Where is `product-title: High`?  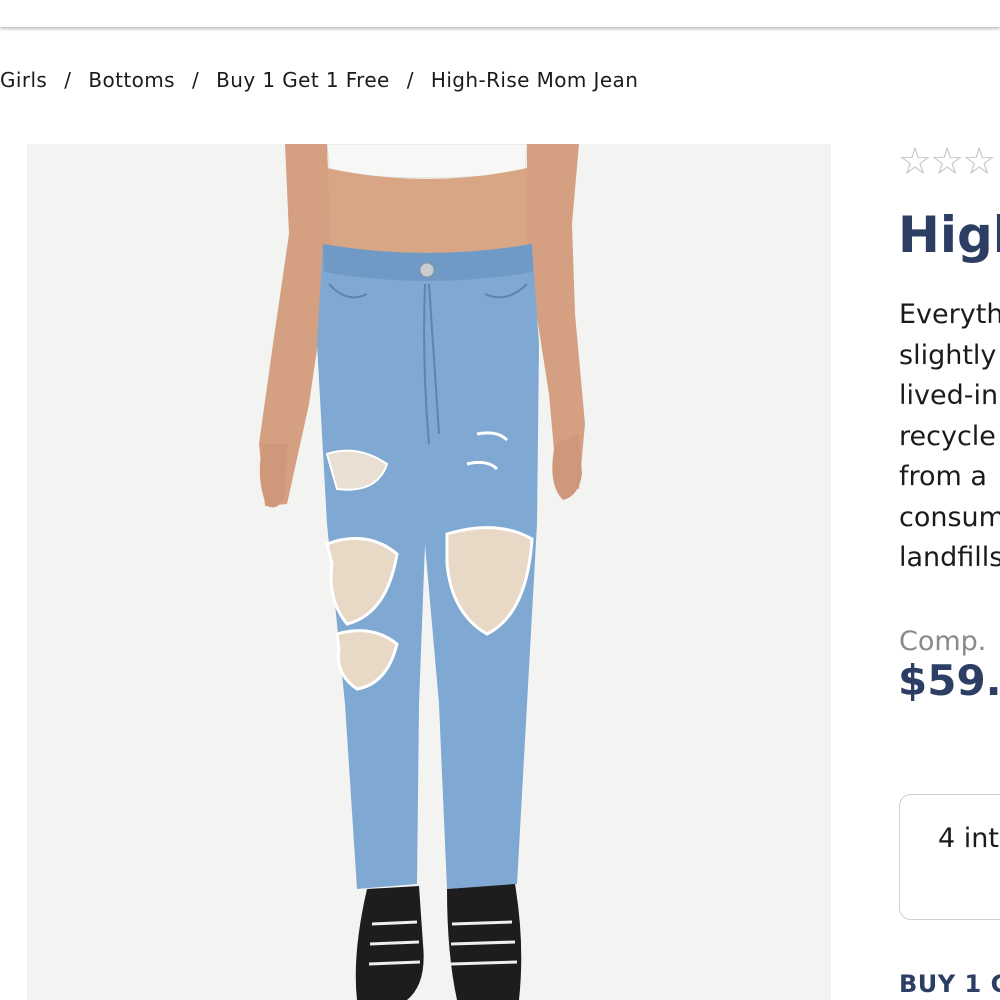 product-title: High is located at coordinates (949, 235).